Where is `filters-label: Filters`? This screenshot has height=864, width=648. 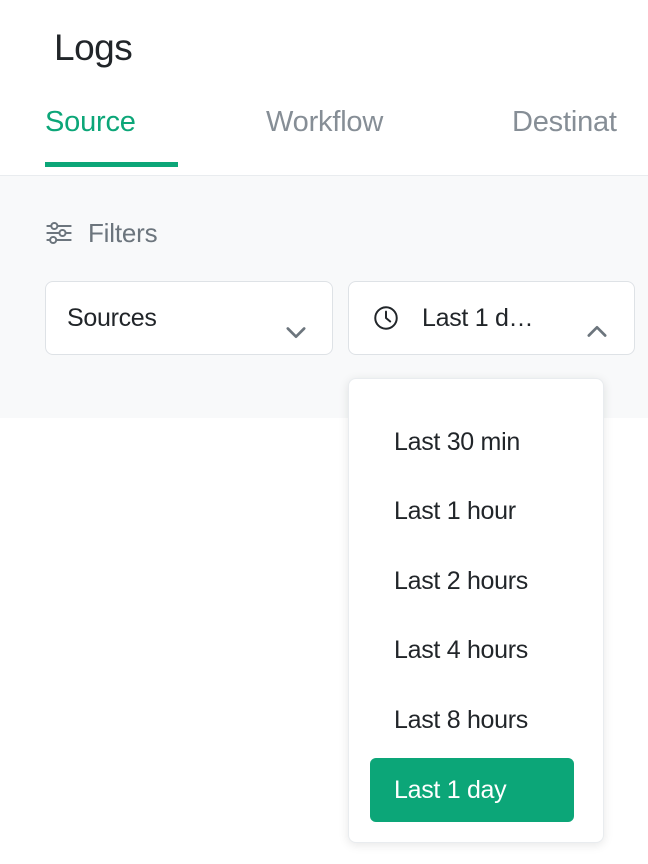
filters-label: Filters is located at coordinates (123, 233).